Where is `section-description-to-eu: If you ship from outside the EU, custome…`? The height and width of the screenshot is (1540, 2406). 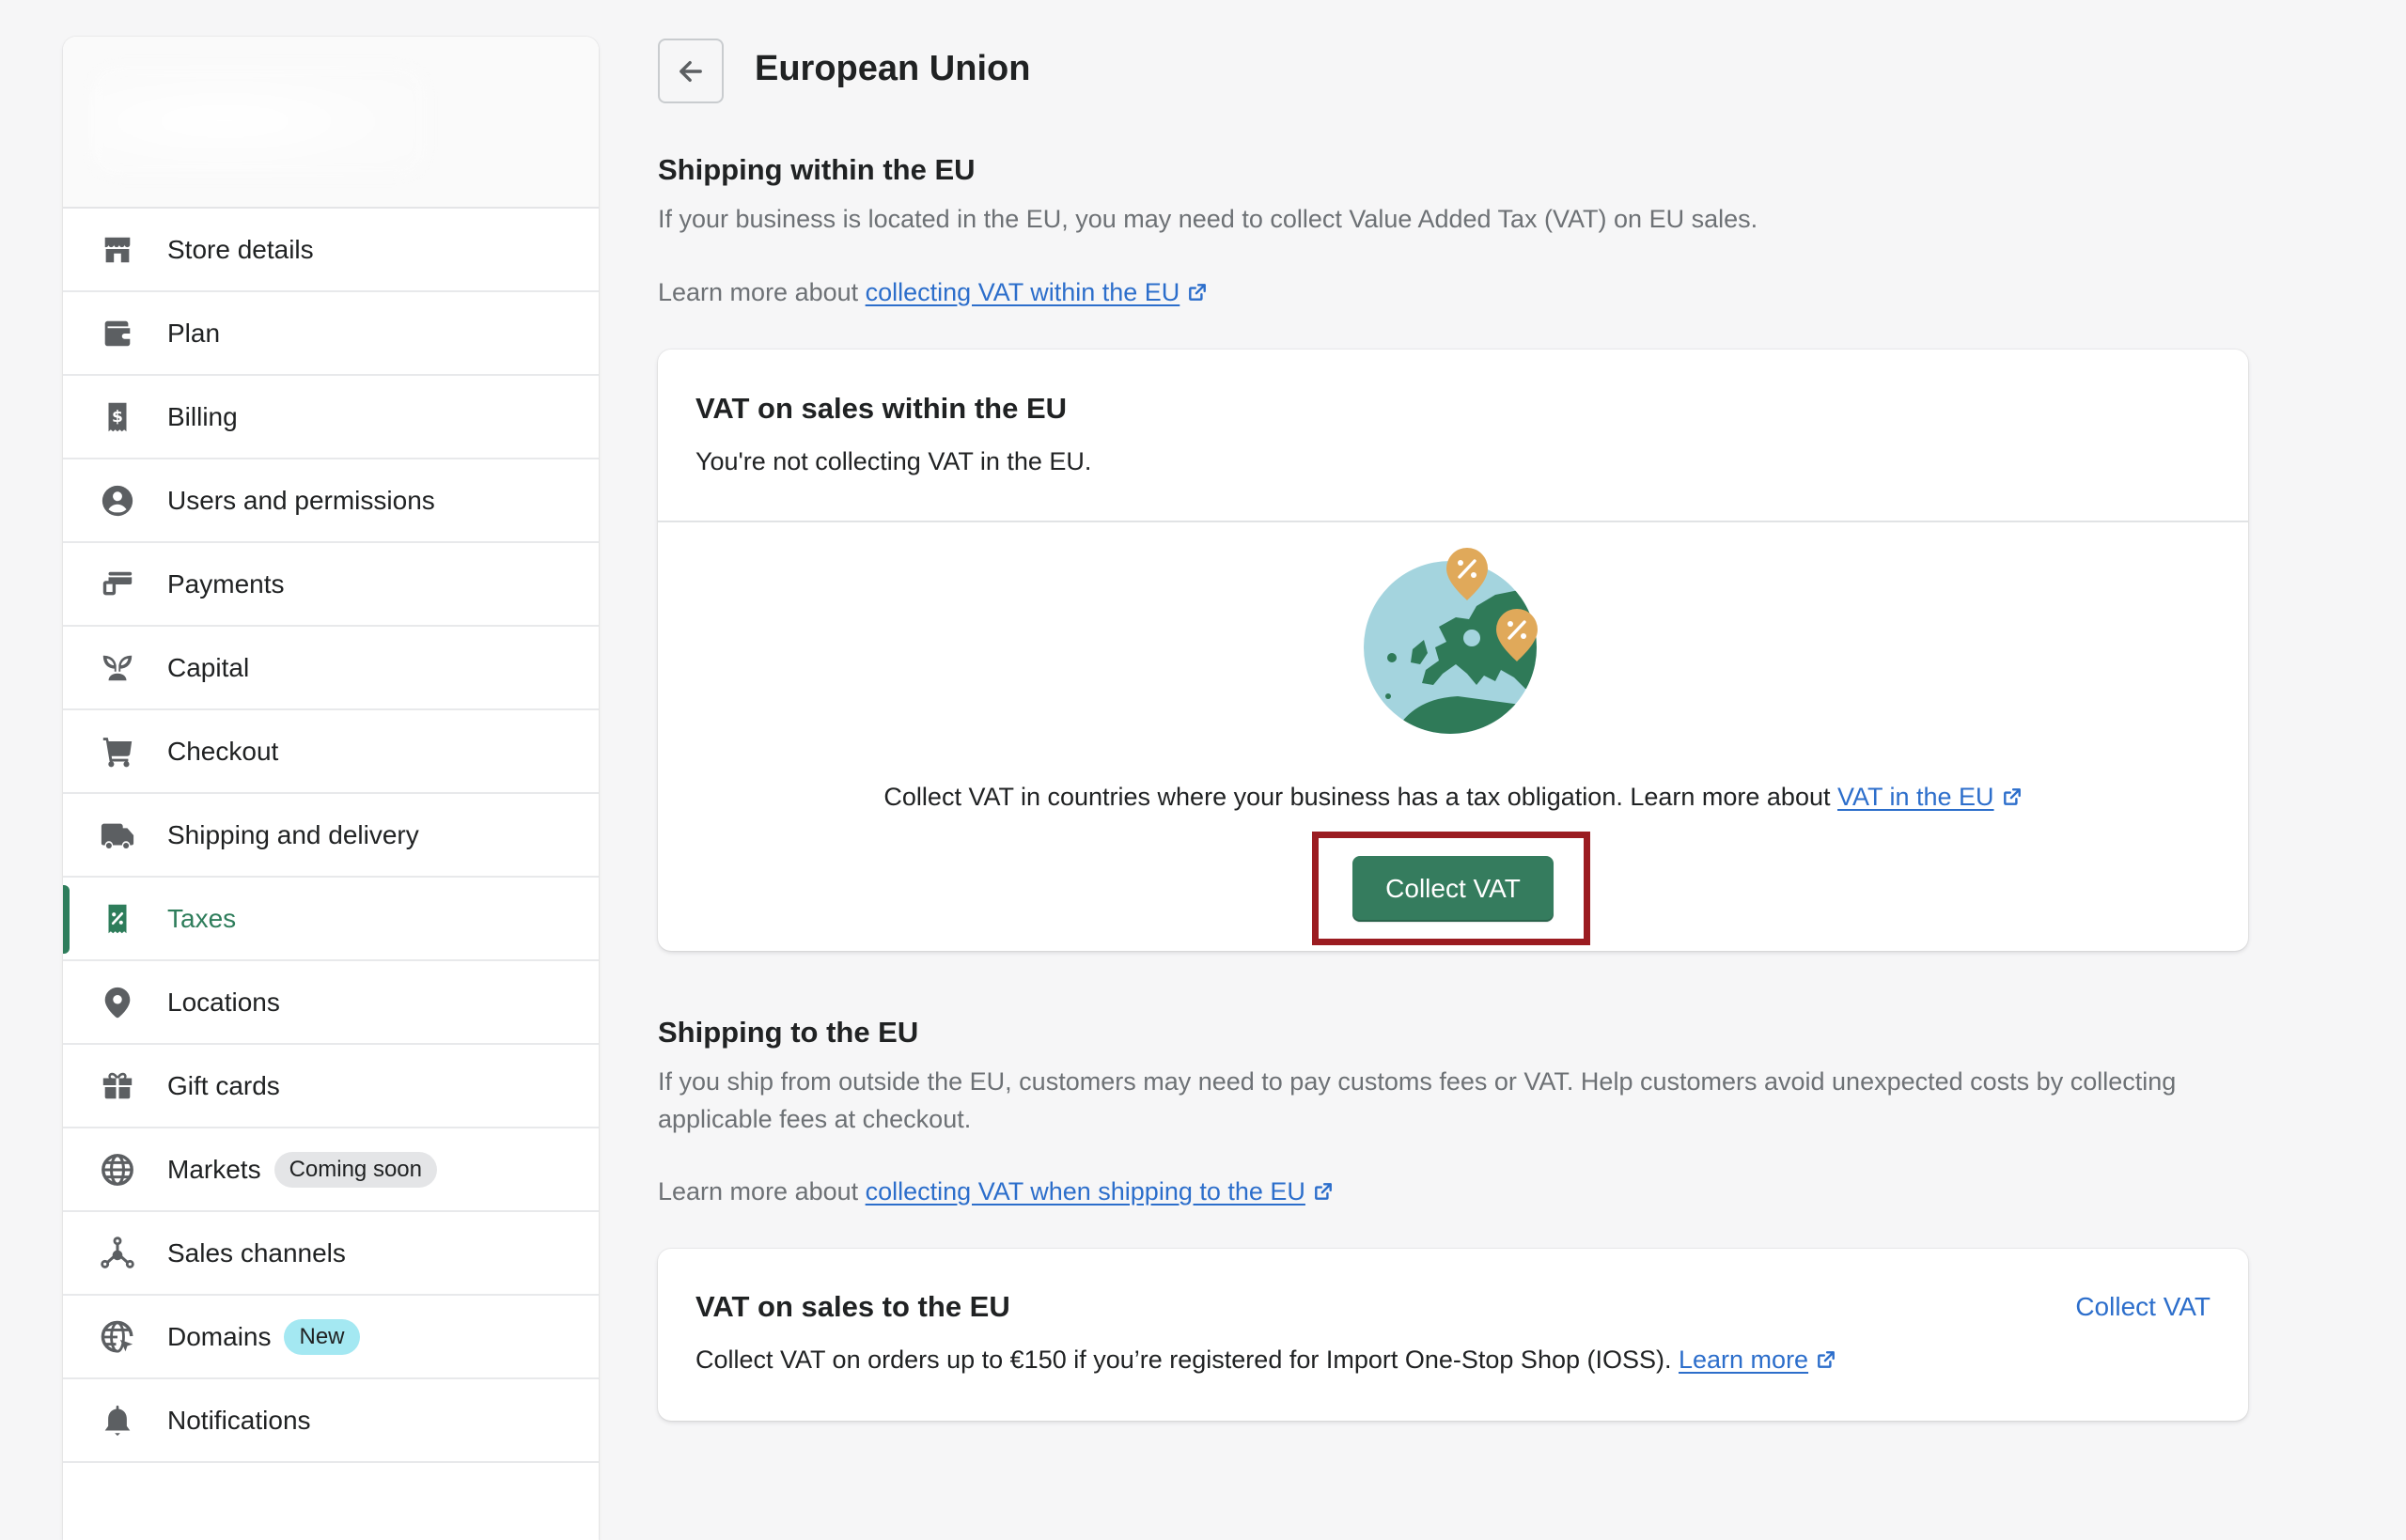
section-description-to-eu: If you ship from outside the EU, custome… is located at coordinates (1417, 1100).